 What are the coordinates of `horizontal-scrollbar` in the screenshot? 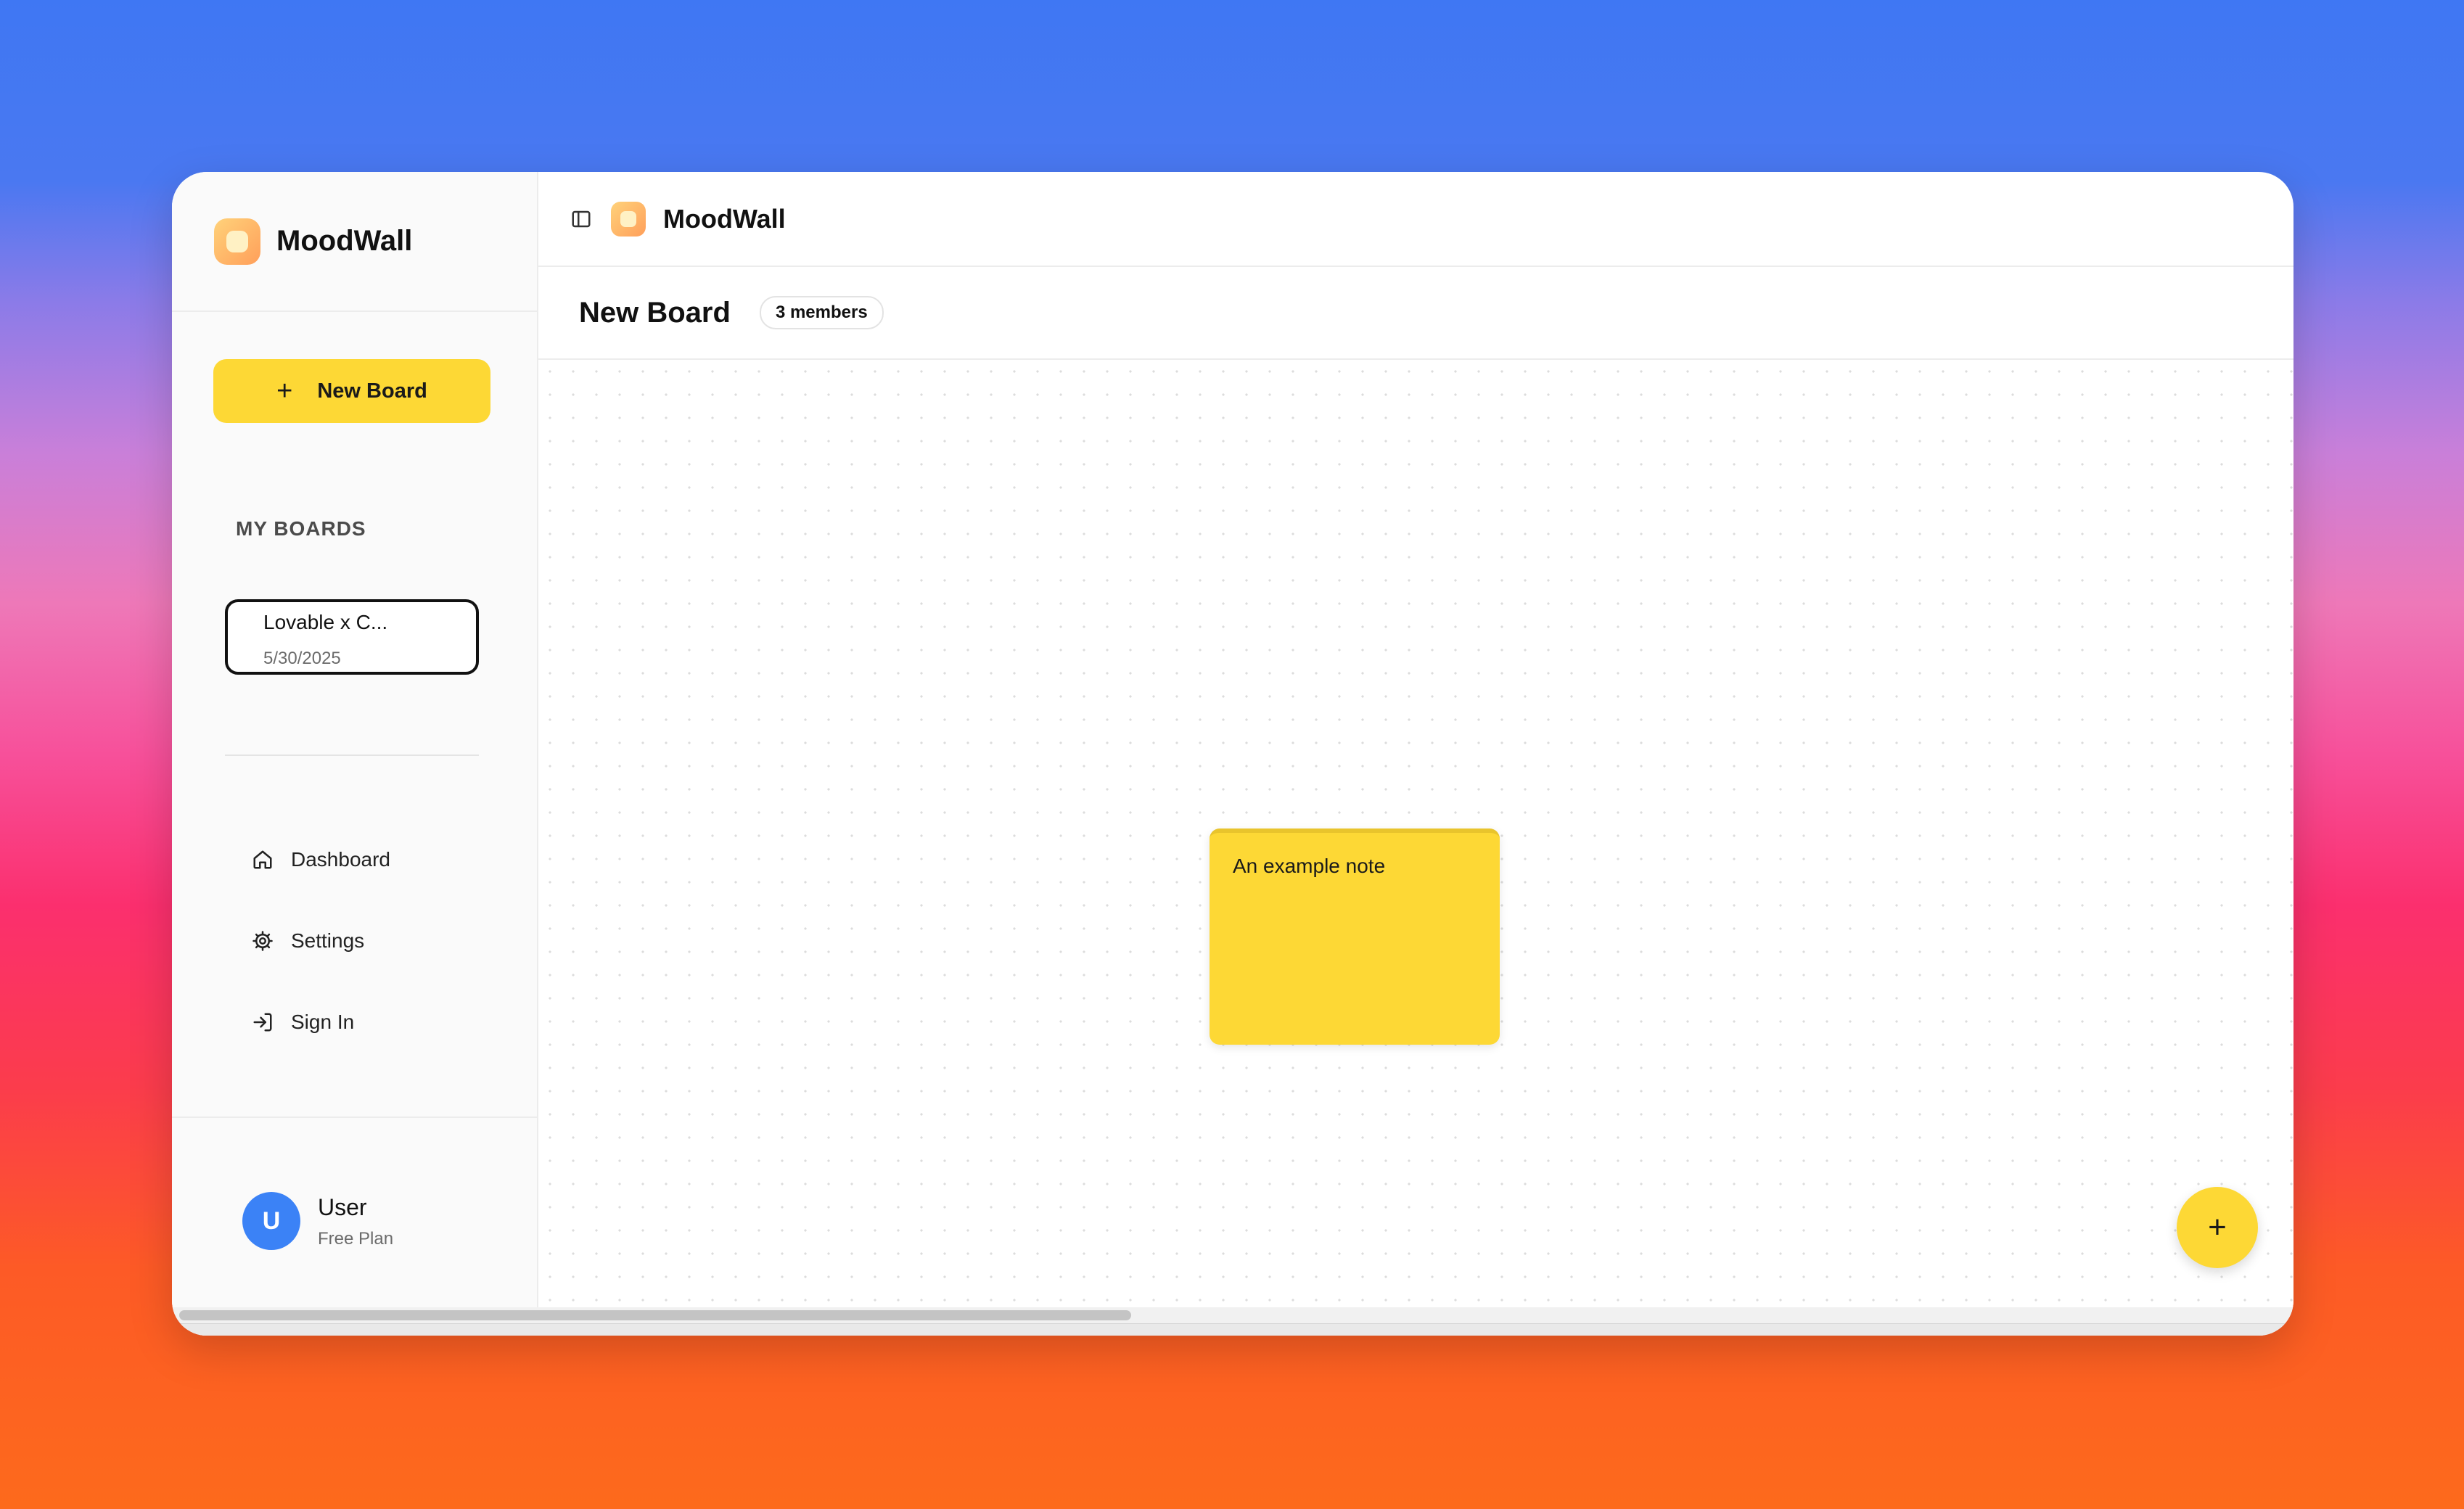 It's located at (1233, 1315).